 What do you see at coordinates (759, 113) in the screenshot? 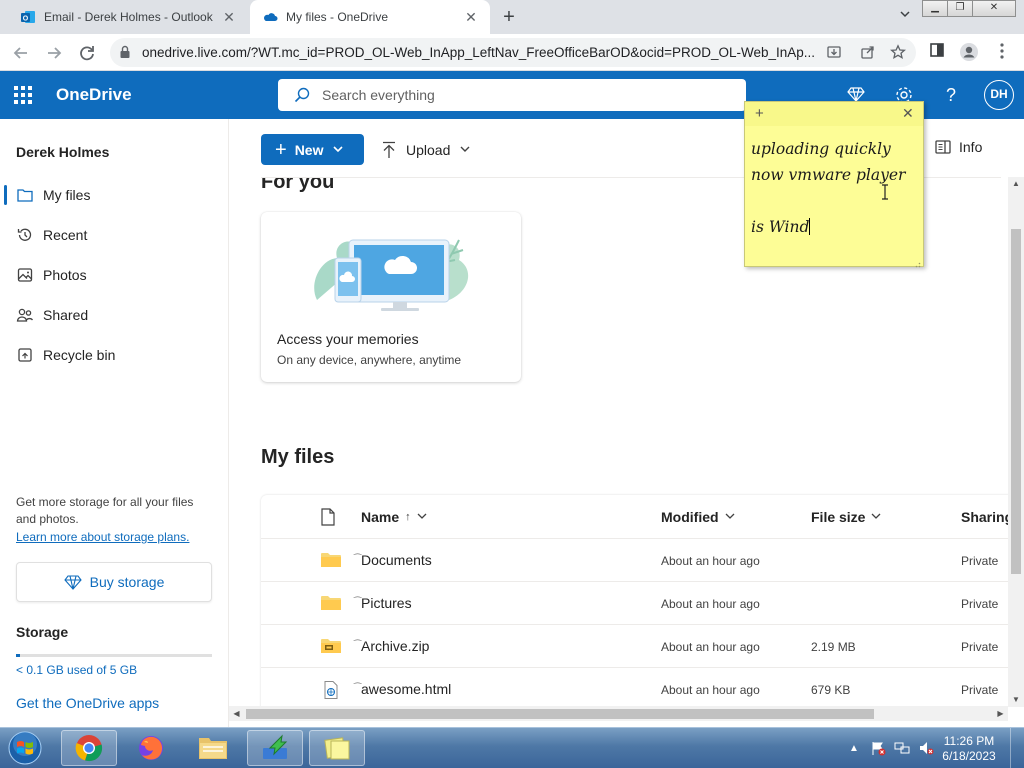
I see `new-note-button: +` at bounding box center [759, 113].